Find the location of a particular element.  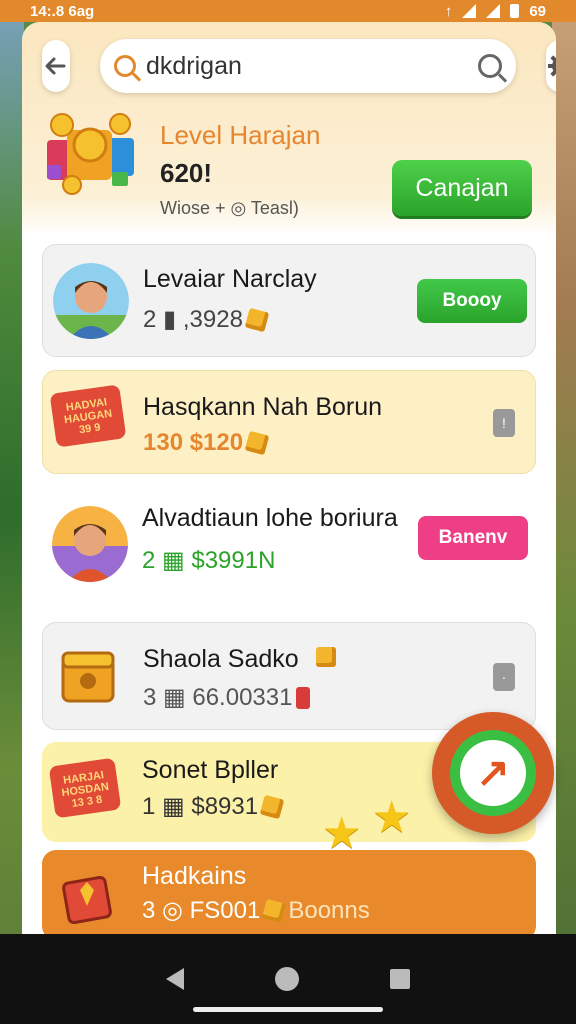

item-title: Hadkains is located at coordinates (194, 876).